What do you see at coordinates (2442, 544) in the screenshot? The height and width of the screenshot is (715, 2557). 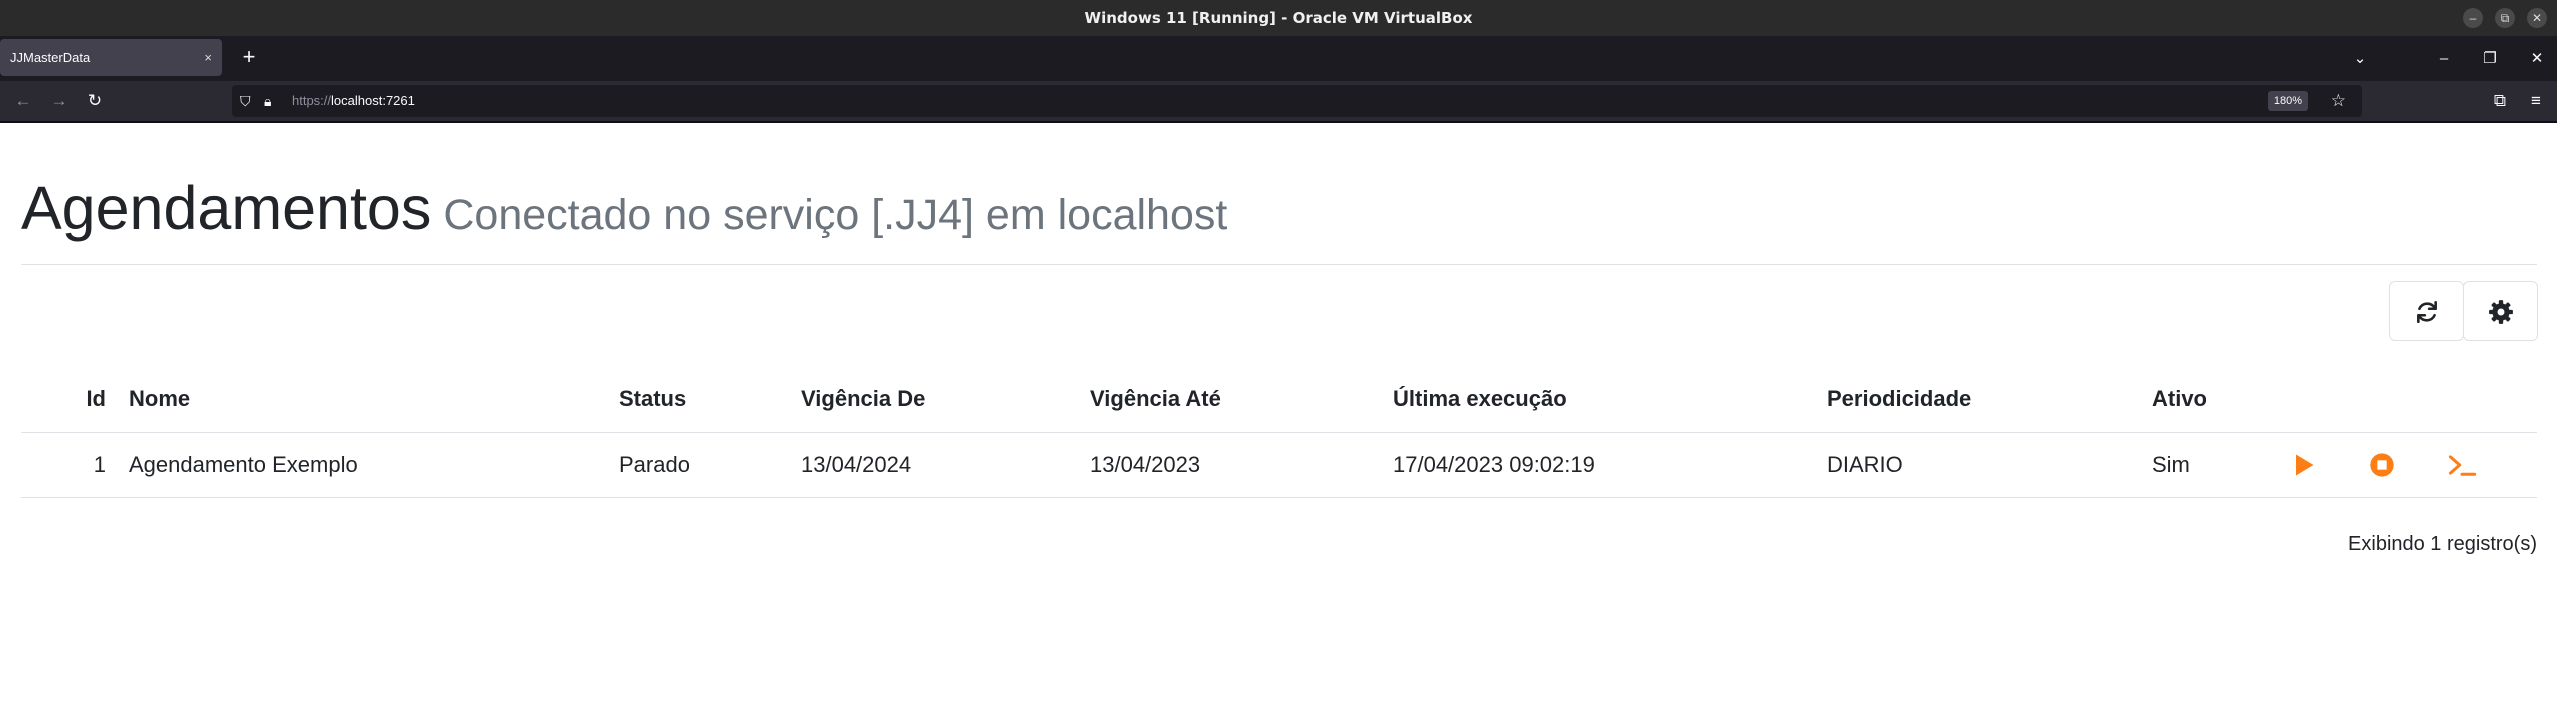 I see `record-count: Exibindo 1 registro(s)` at bounding box center [2442, 544].